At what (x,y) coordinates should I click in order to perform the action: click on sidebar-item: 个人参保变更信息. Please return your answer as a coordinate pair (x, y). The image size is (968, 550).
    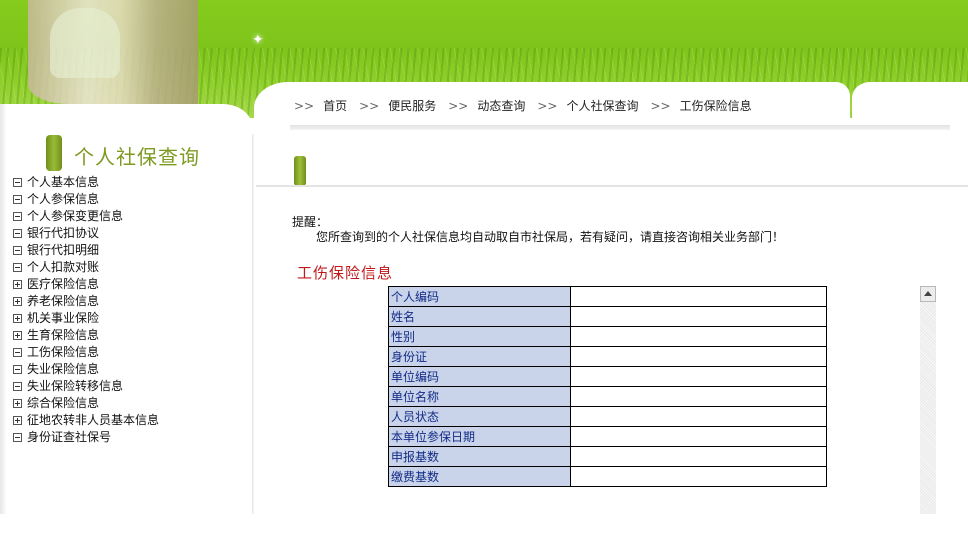
    Looking at the image, I should click on (86, 216).